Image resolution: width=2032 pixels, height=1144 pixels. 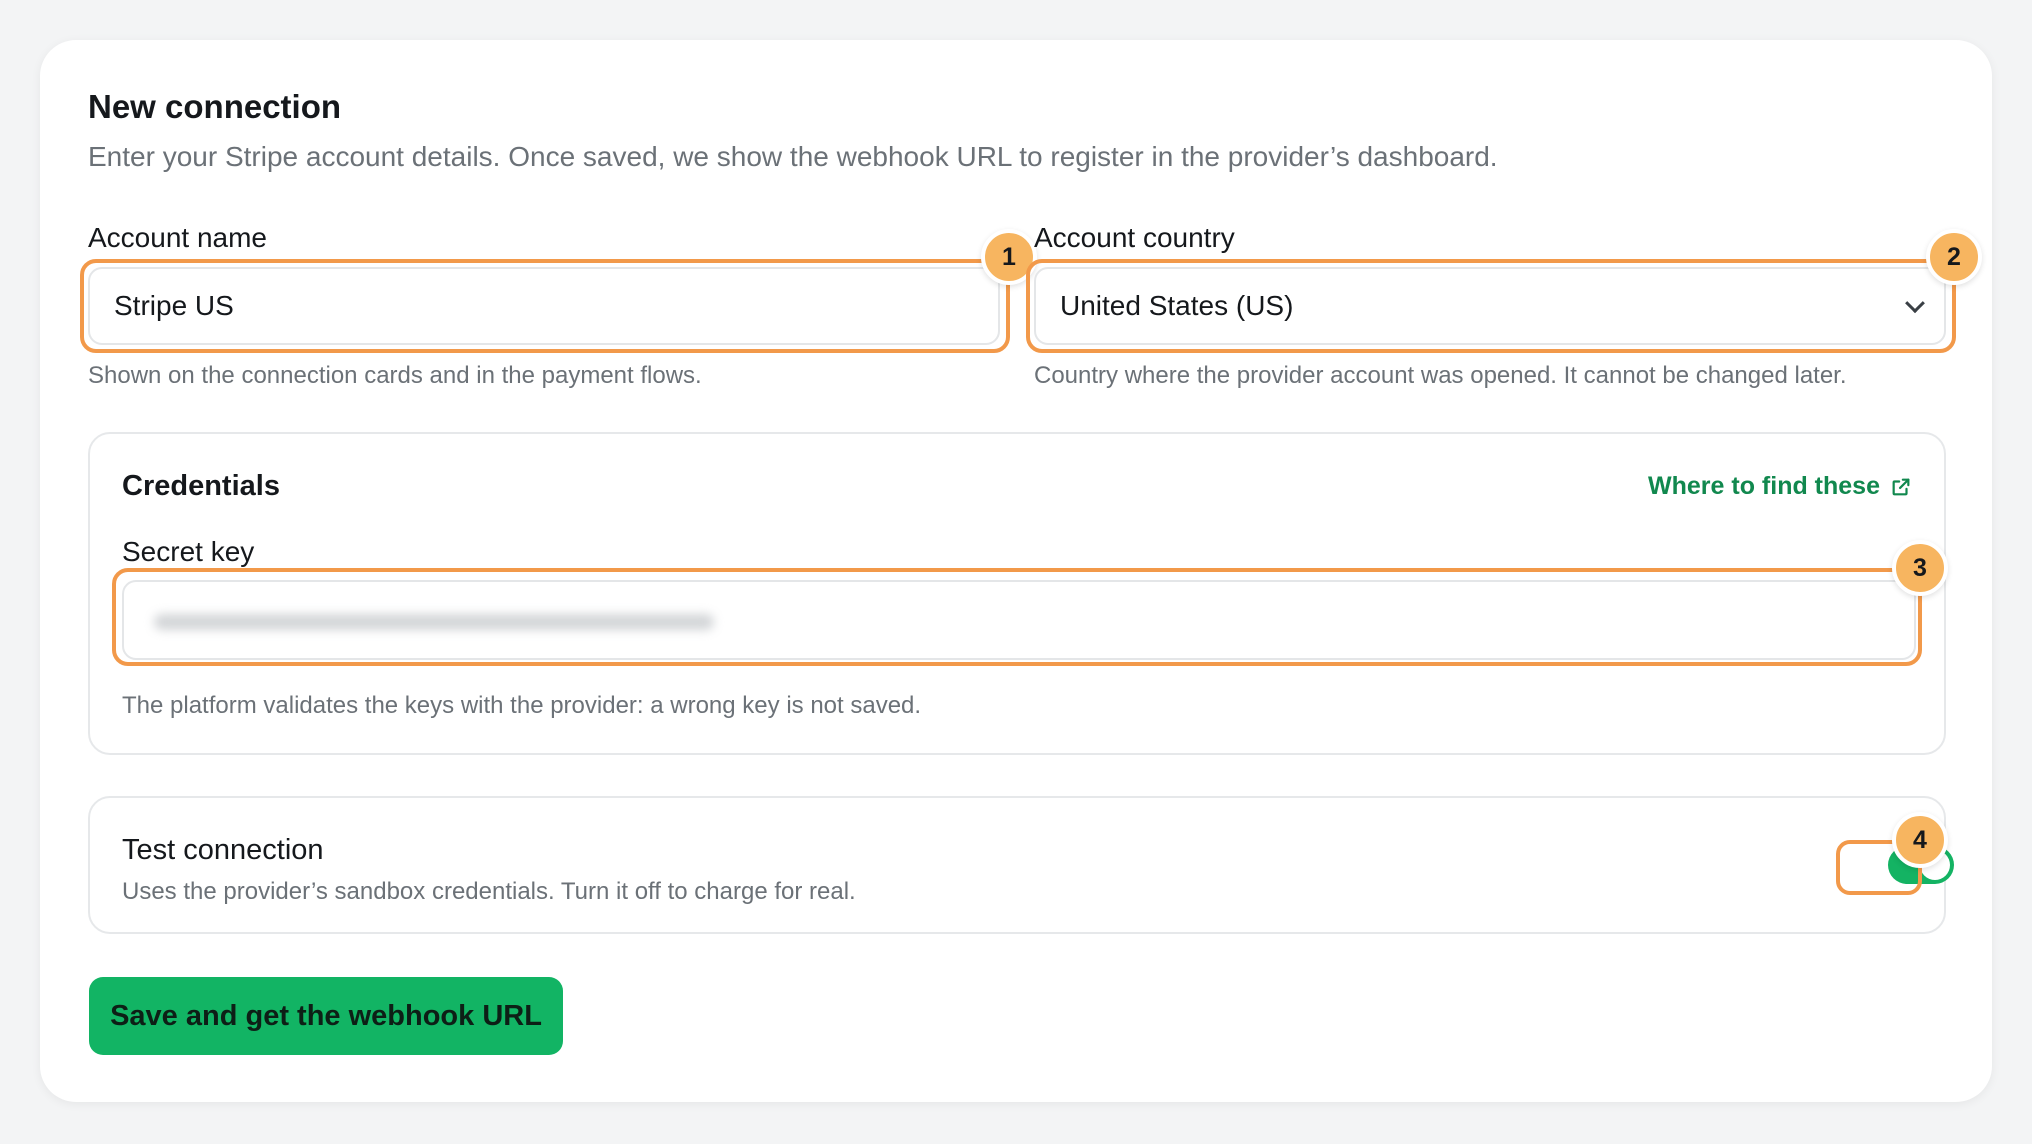 I want to click on account-name-value: Stripe US, so click(x=174, y=305).